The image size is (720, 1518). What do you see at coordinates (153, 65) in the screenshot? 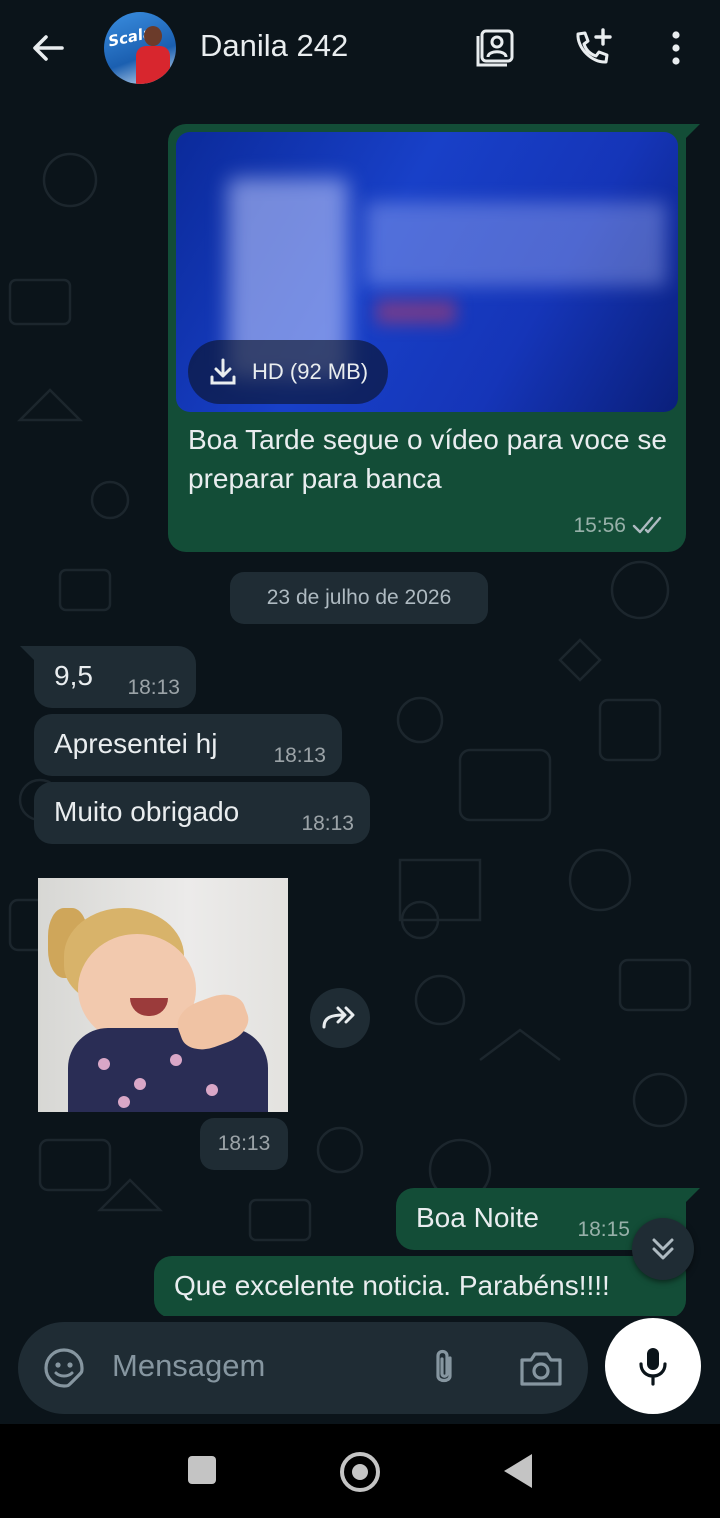
I see `avatar-person-body` at bounding box center [153, 65].